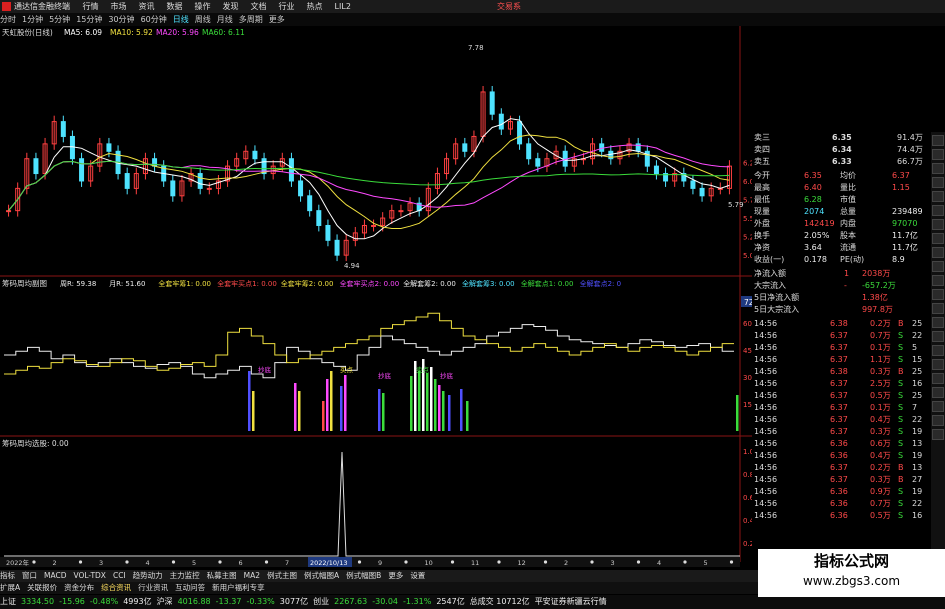 The width and height of the screenshot is (945, 609). I want to click on index-name: 上证, so click(8, 601).